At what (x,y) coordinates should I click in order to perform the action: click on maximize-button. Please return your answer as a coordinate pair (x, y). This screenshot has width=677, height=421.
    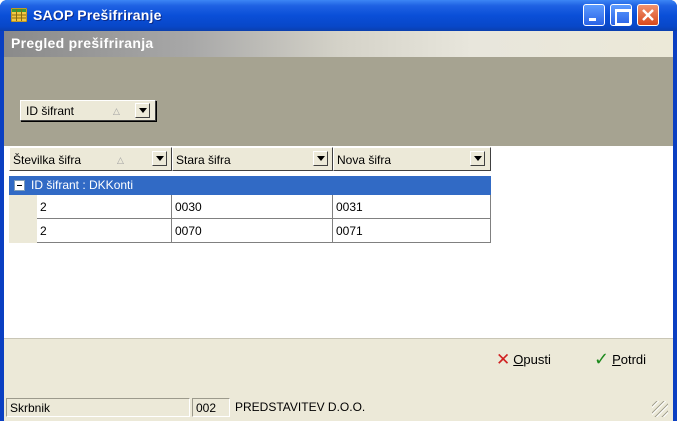
    Looking at the image, I should click on (621, 15).